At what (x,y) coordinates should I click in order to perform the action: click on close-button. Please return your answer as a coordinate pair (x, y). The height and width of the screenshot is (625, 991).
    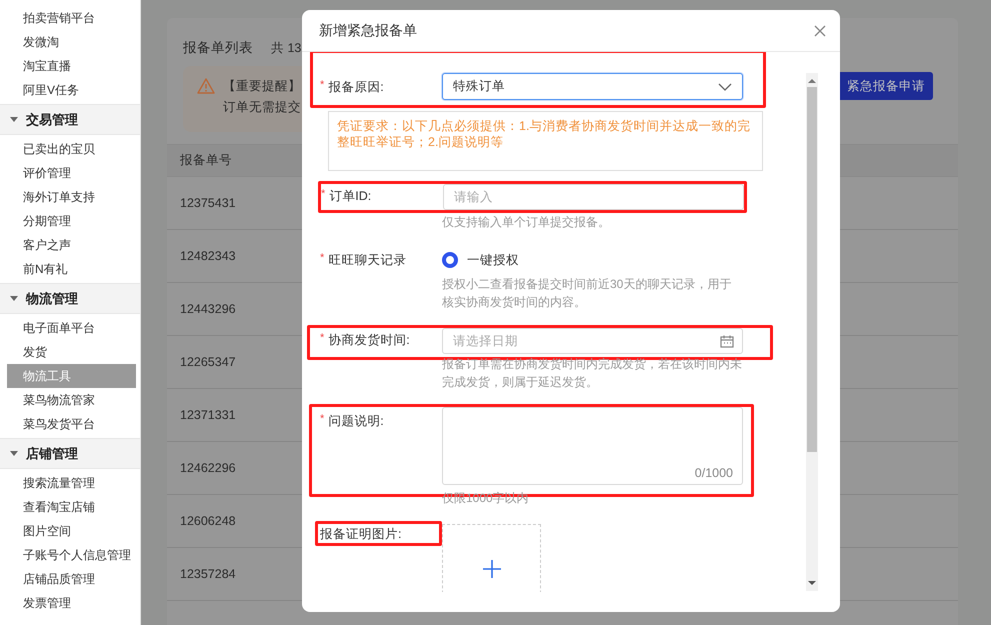
    Looking at the image, I should click on (820, 30).